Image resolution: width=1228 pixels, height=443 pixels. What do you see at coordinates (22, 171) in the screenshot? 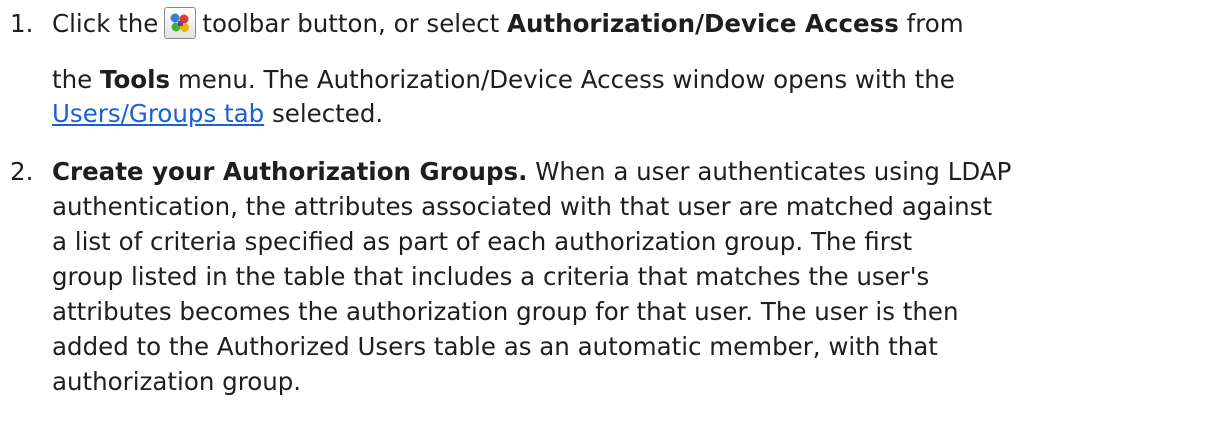
I see `step-number: 2.` at bounding box center [22, 171].